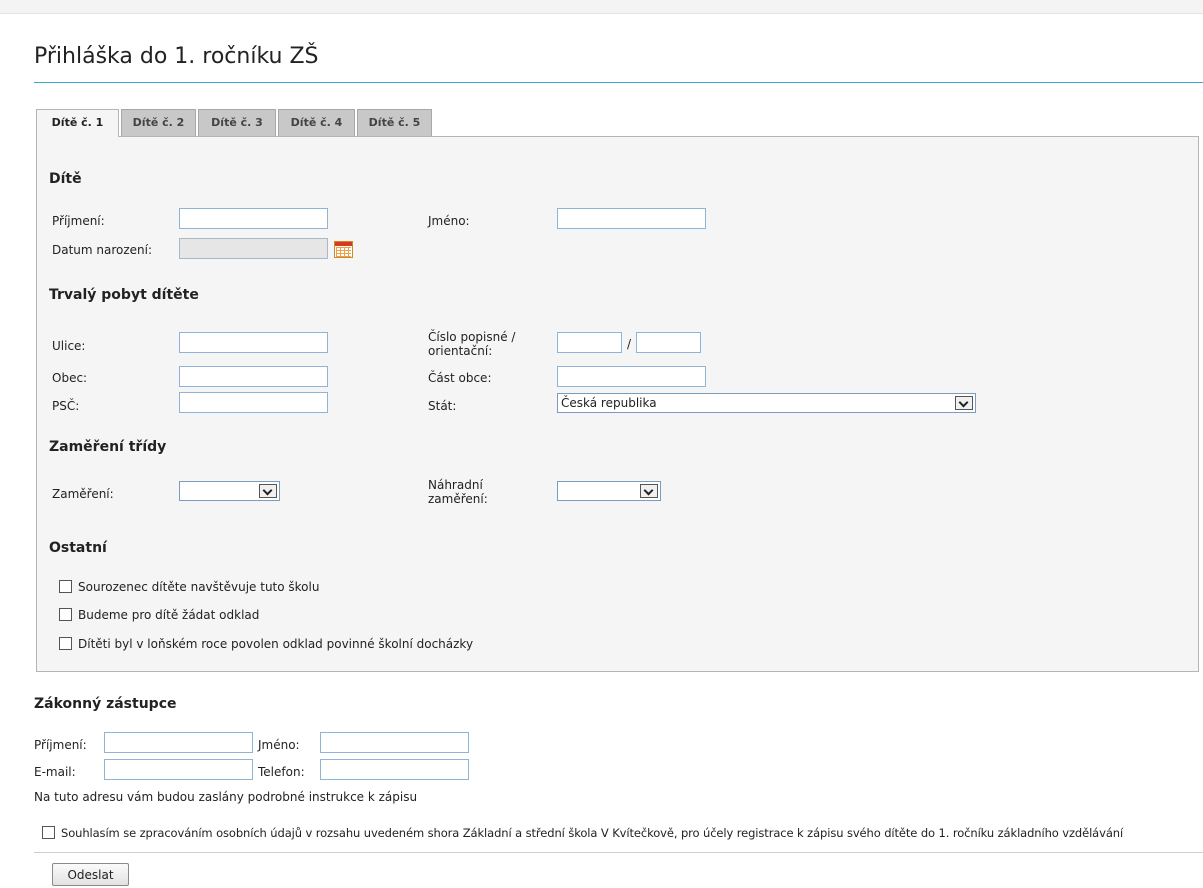 The image size is (1203, 888). I want to click on guardian-surname-input, so click(178, 742).